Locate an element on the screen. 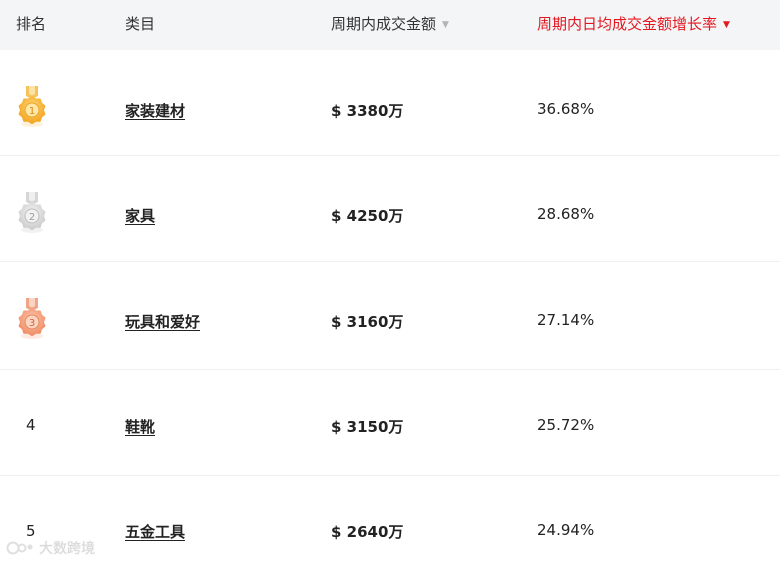 Image resolution: width=780 pixels, height=564 pixels. header-category: 类目 is located at coordinates (140, 24).